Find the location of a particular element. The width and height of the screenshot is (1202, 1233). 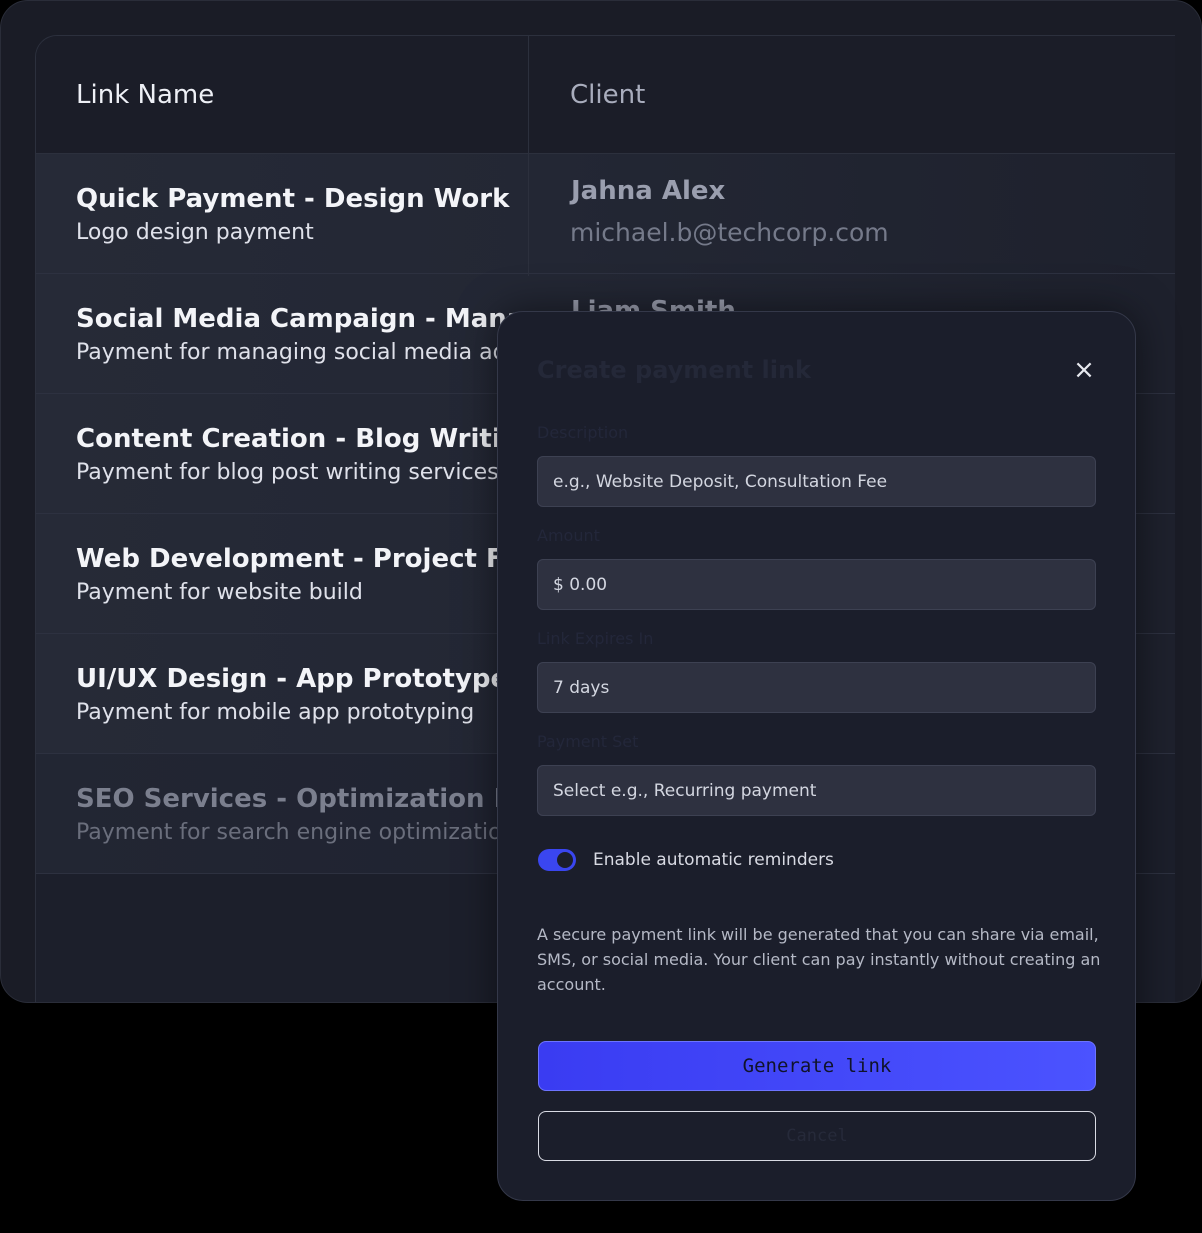

link-subtitle: Payment for search engine optimization is located at coordinates (296, 832).